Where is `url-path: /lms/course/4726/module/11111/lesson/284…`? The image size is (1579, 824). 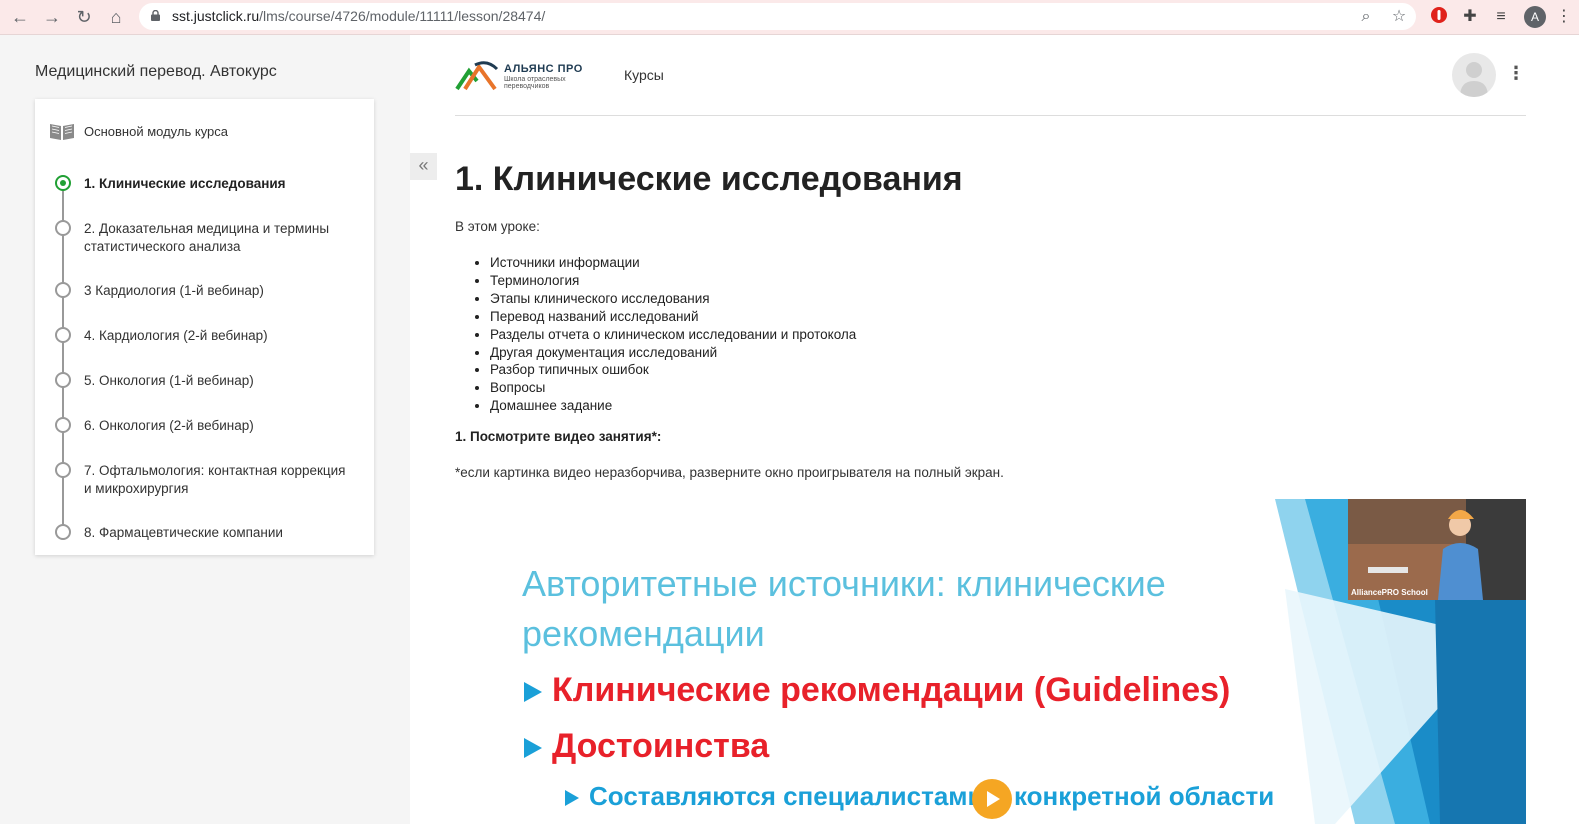 url-path: /lms/course/4726/module/11111/lesson/284… is located at coordinates (402, 16).